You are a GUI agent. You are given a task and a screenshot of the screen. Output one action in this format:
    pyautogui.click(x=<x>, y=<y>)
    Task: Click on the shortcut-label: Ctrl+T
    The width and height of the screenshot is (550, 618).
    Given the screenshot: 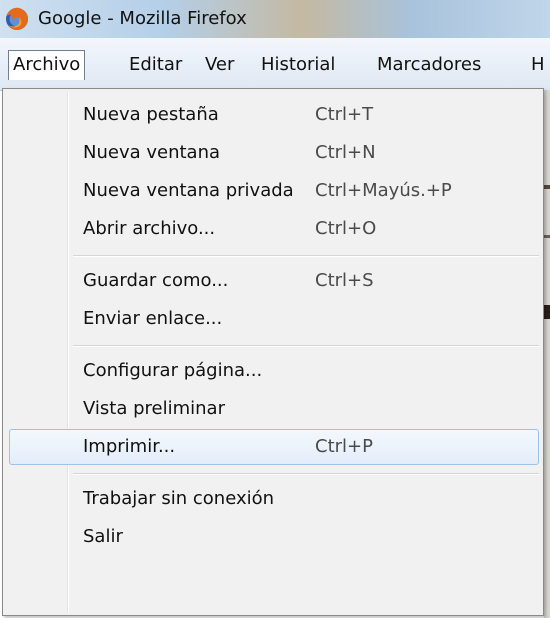 What is the action you would take?
    pyautogui.click(x=344, y=114)
    